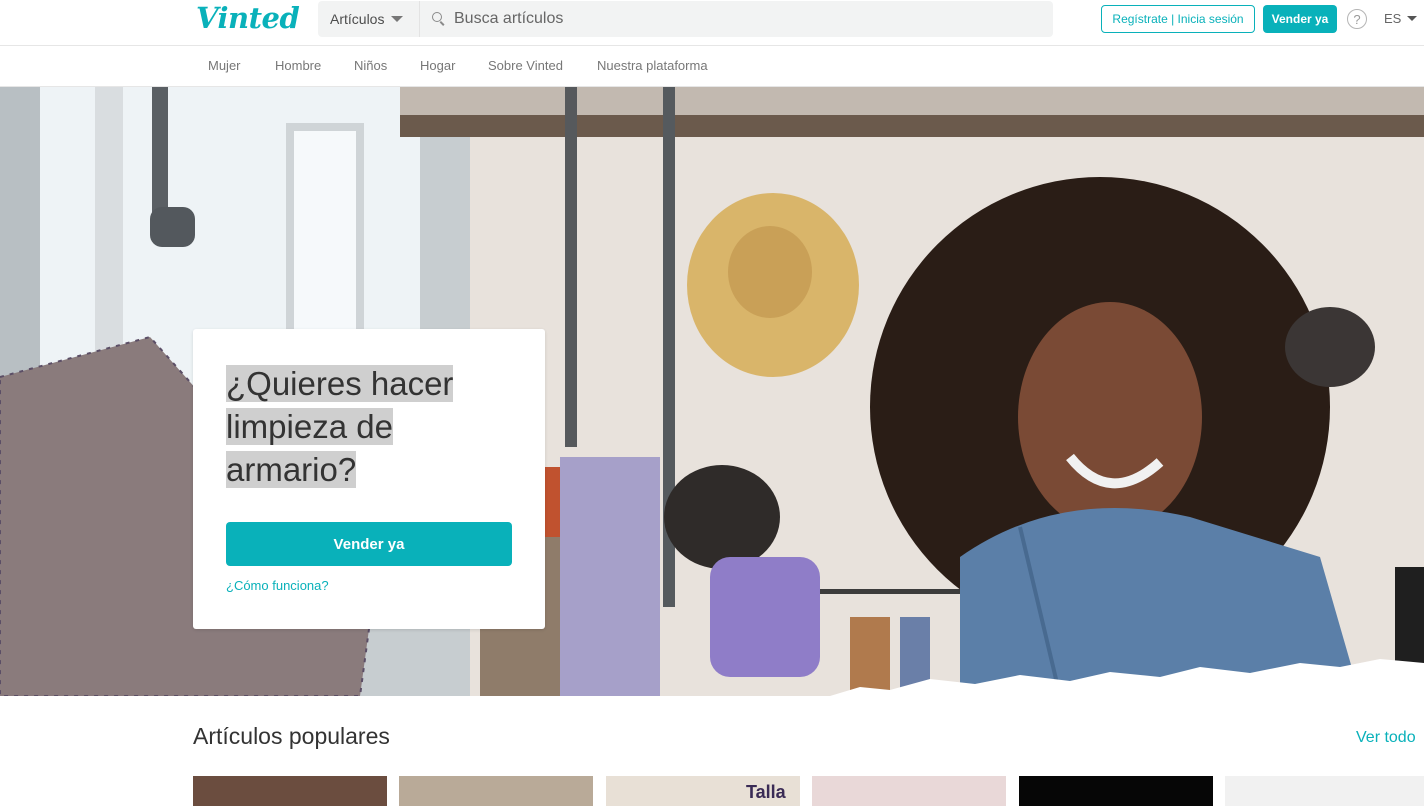  I want to click on vinted-logo: Vinted, so click(248, 18).